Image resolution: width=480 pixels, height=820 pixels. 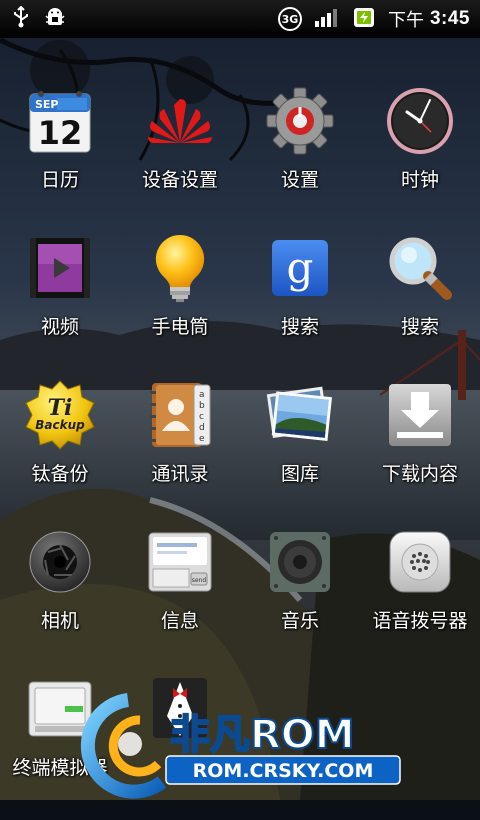 What do you see at coordinates (420, 562) in the screenshot?
I see `voice-dialer-icon` at bounding box center [420, 562].